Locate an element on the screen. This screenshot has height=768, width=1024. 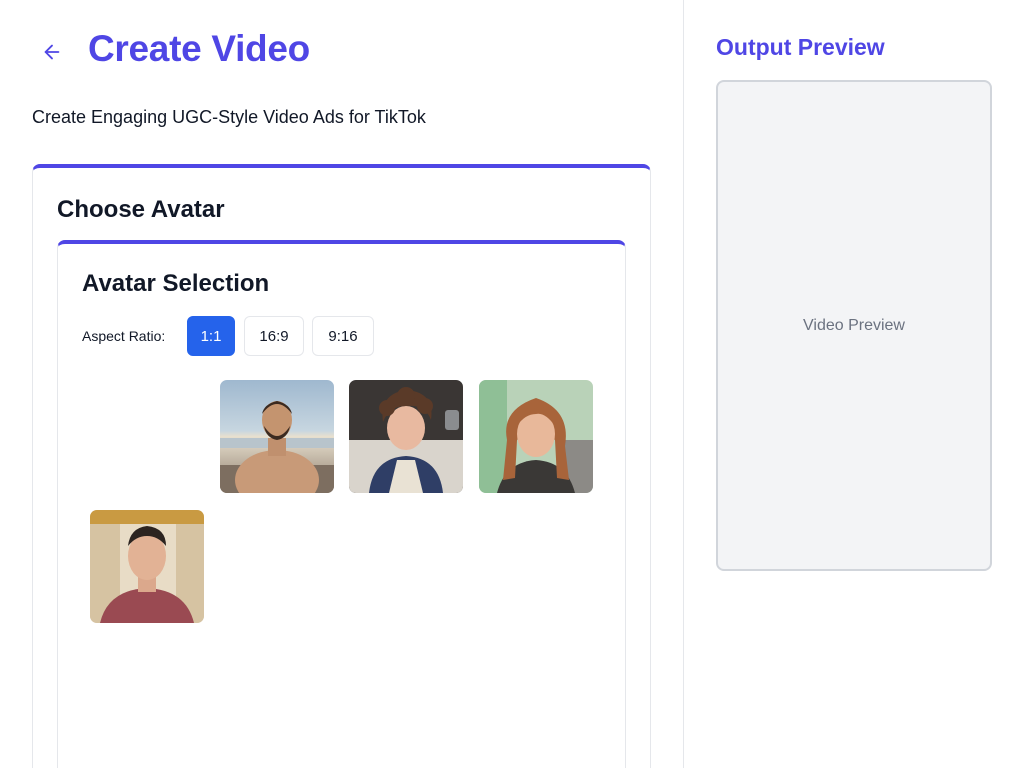
arrow-left-icon is located at coordinates (52, 52).